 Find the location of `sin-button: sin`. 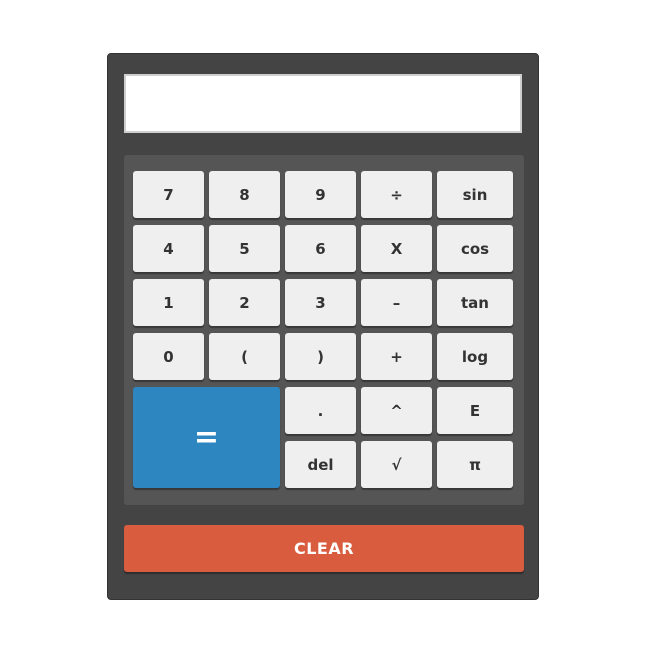

sin-button: sin is located at coordinates (475, 194).